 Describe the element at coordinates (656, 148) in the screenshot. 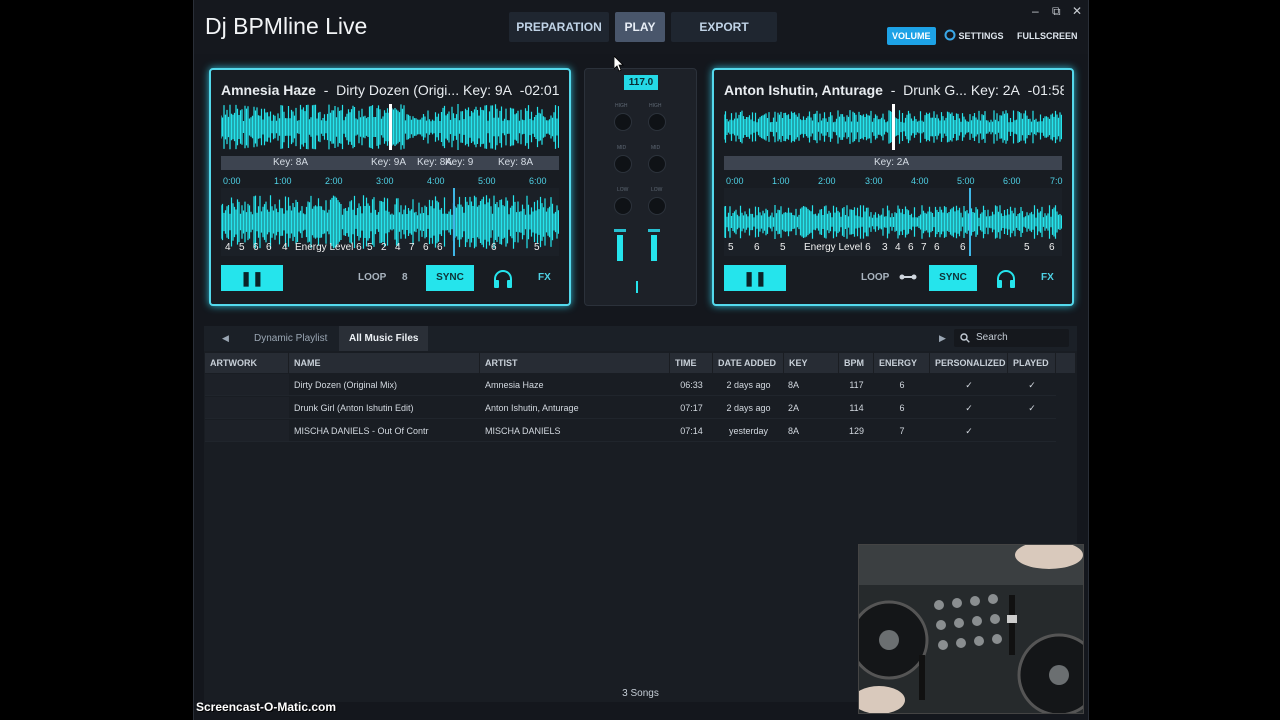

I see `knob-label: MID` at that location.